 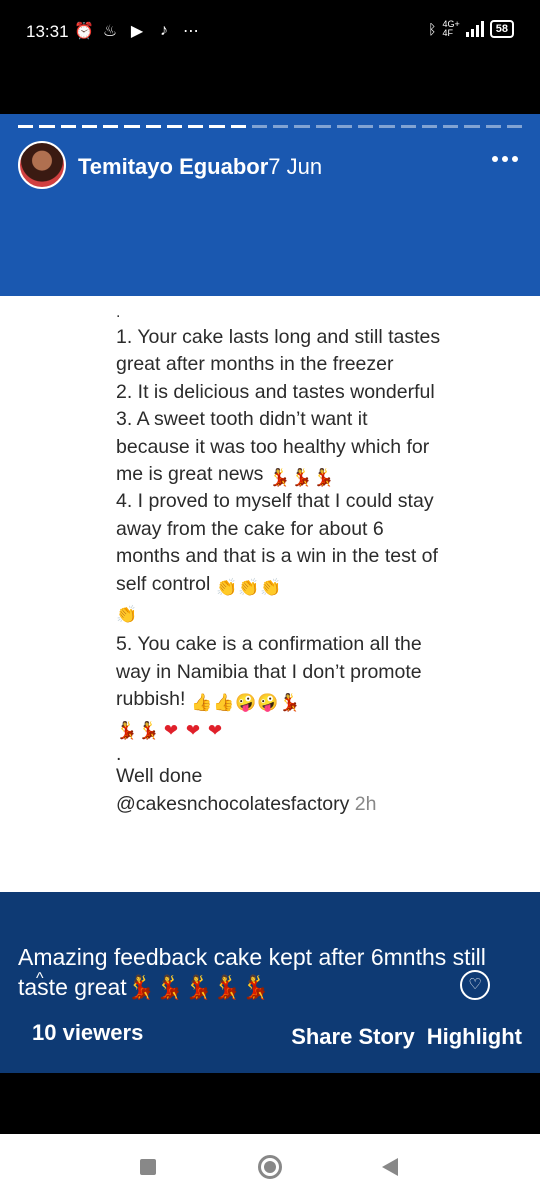 I want to click on home-icon, so click(x=270, y=1167).